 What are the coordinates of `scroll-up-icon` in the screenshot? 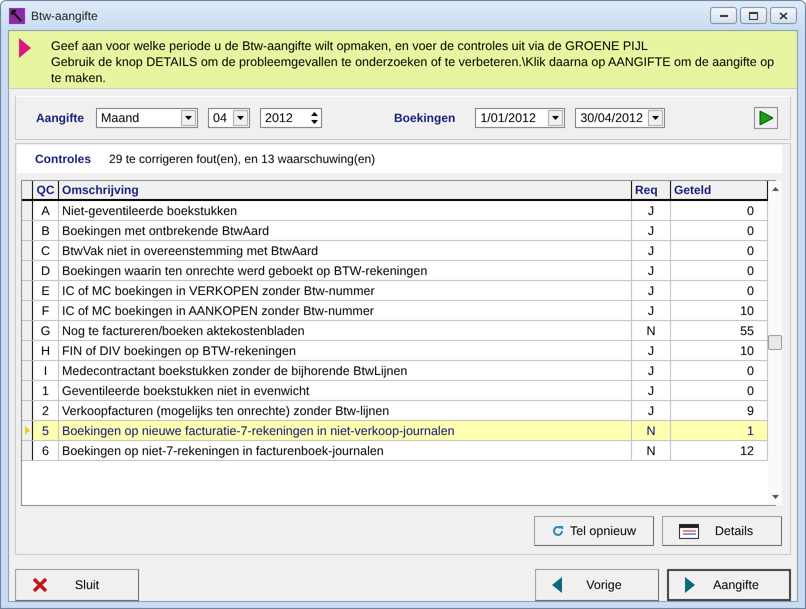 It's located at (775, 189).